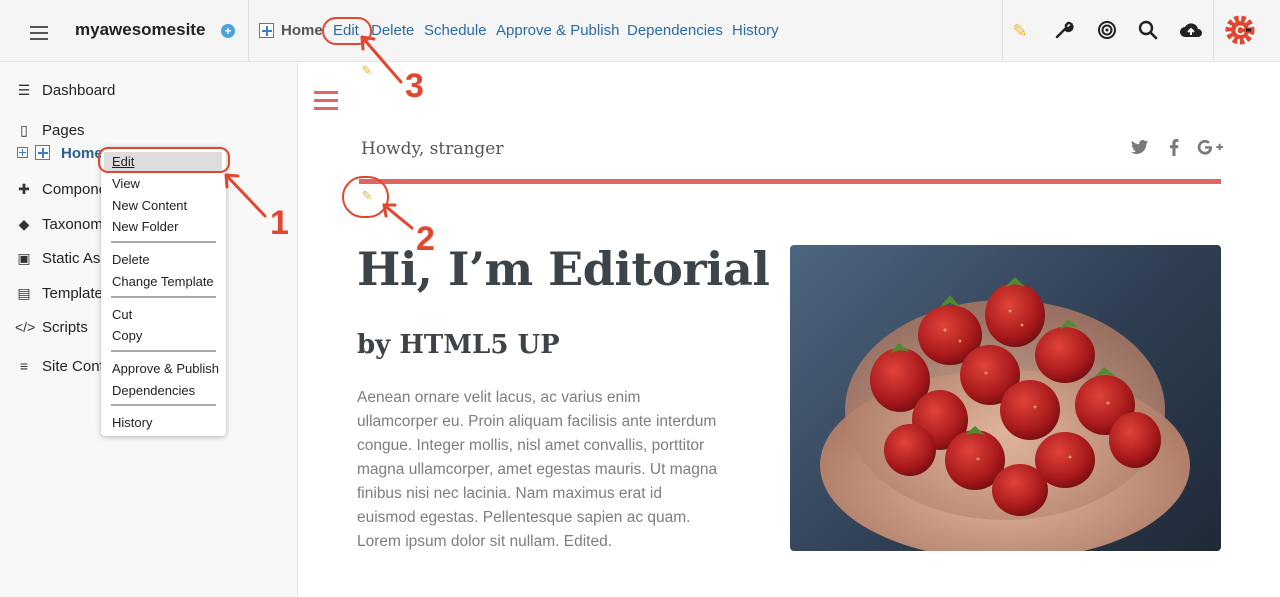  Describe the element at coordinates (140, 30) in the screenshot. I see `site-name: myawesomesite` at that location.